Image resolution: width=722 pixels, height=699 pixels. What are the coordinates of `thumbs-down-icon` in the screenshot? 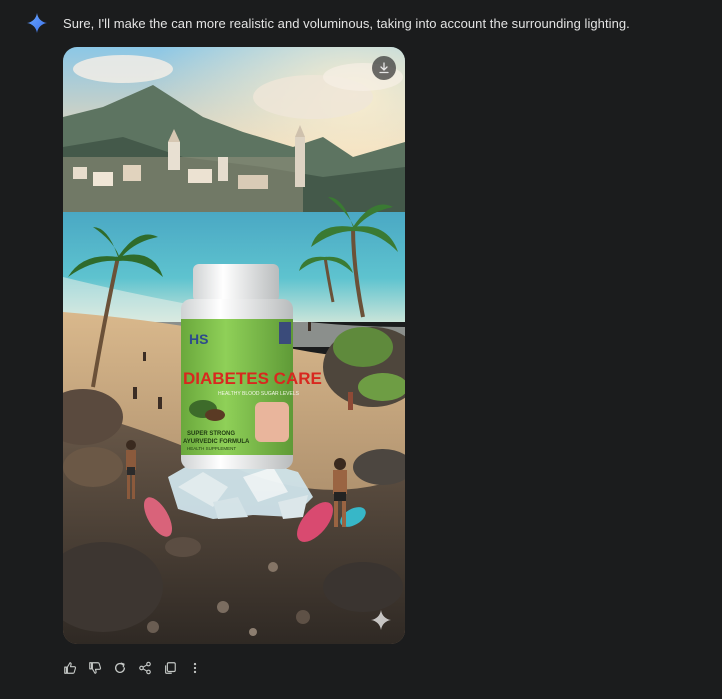 It's located at (95, 668).